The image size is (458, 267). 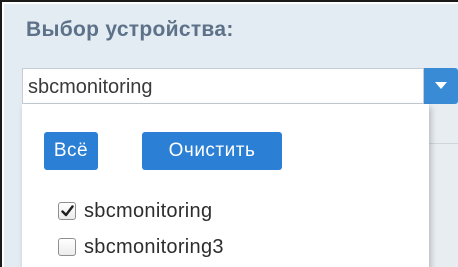 I want to click on device-select-toggle-button, so click(x=441, y=86).